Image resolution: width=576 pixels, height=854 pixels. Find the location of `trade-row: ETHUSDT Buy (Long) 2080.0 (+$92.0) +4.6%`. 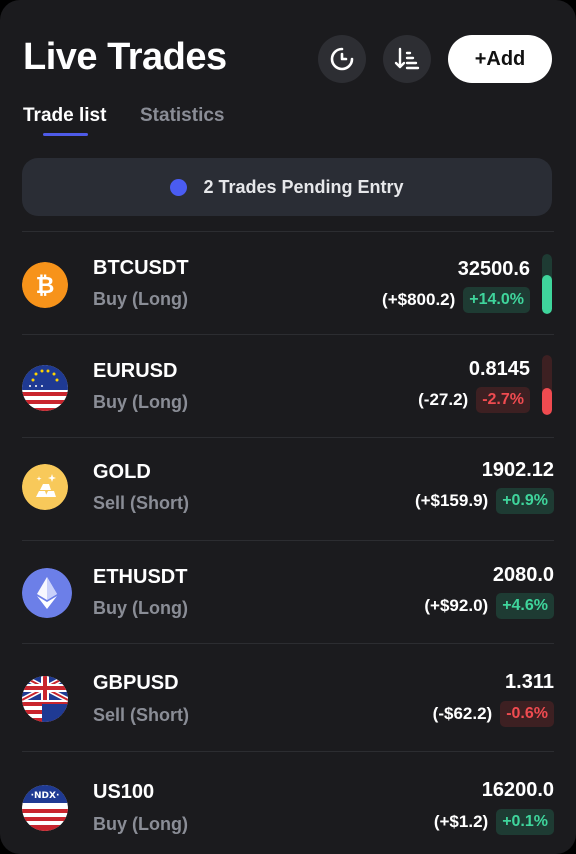

trade-row: ETHUSDT Buy (Long) 2080.0 (+$92.0) +4.6% is located at coordinates (288, 591).